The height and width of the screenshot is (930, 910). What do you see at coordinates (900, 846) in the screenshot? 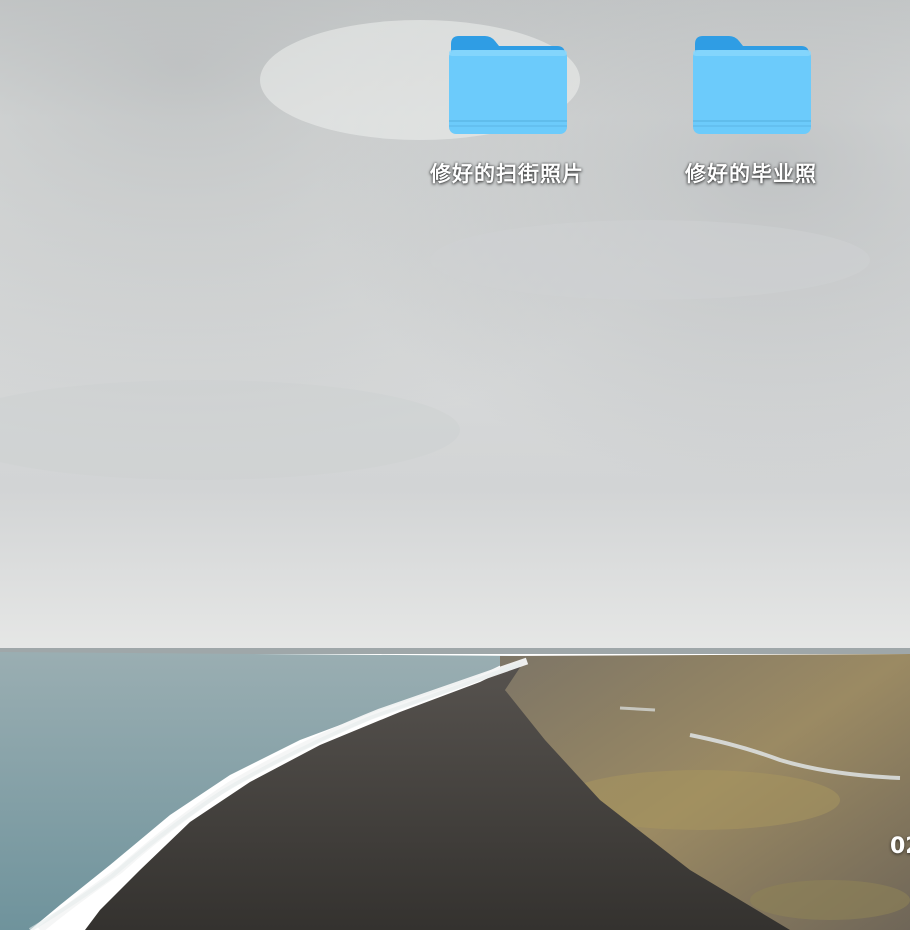
I see `clock-text: 02` at bounding box center [900, 846].